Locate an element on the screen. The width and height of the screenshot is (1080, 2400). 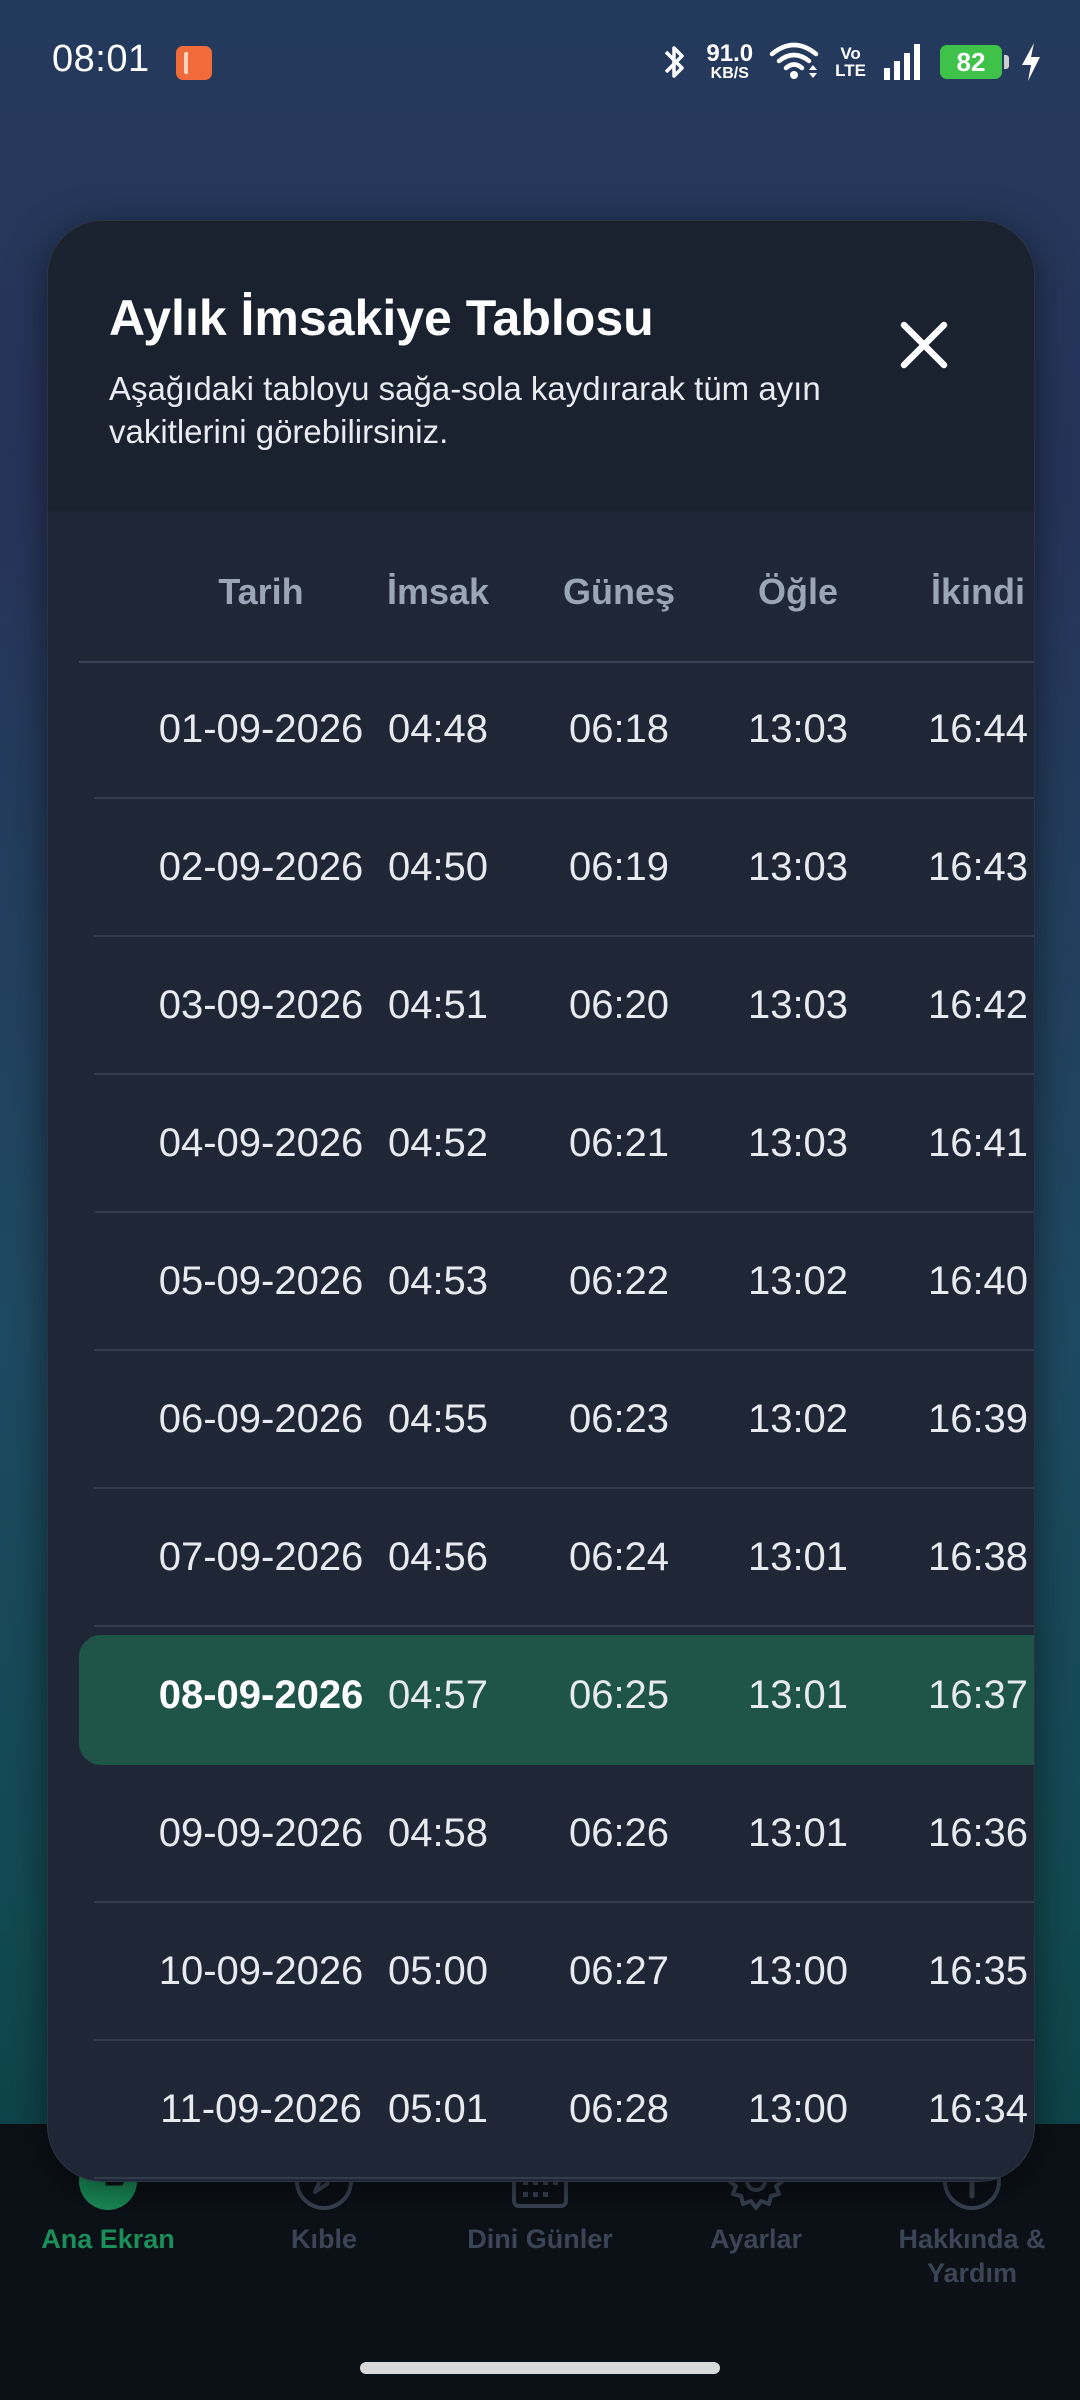
nav-label-home: Ana Ekran is located at coordinates (108, 2239).